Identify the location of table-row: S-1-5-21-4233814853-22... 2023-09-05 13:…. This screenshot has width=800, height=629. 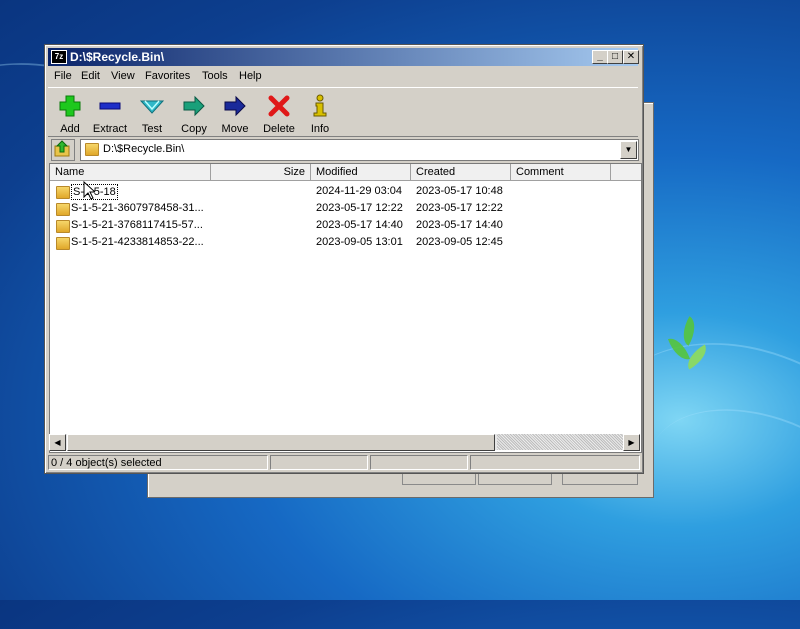
(345, 242).